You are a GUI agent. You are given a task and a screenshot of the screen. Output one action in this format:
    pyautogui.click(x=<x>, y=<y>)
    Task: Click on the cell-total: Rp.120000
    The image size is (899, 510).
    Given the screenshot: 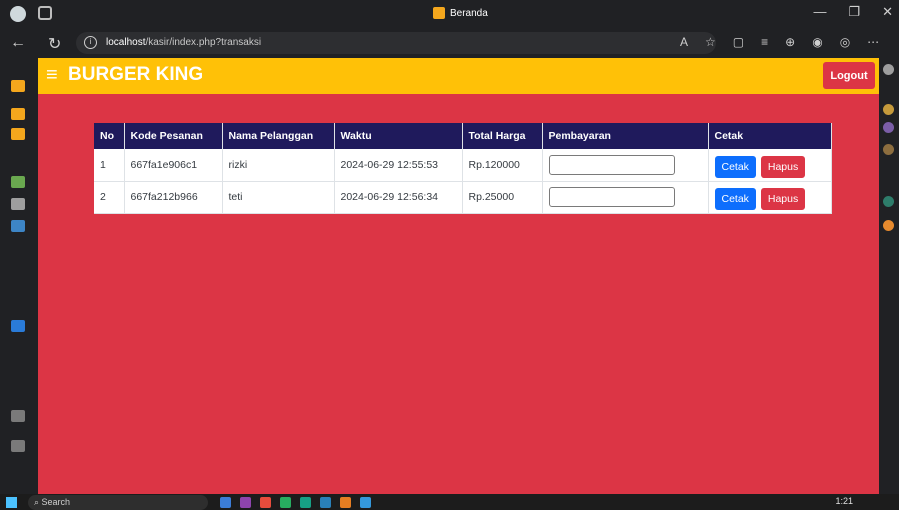 What is the action you would take?
    pyautogui.click(x=502, y=165)
    